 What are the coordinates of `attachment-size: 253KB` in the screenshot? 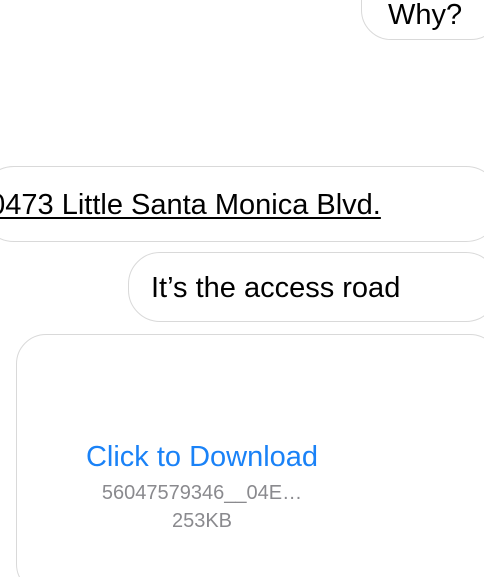 It's located at (202, 521).